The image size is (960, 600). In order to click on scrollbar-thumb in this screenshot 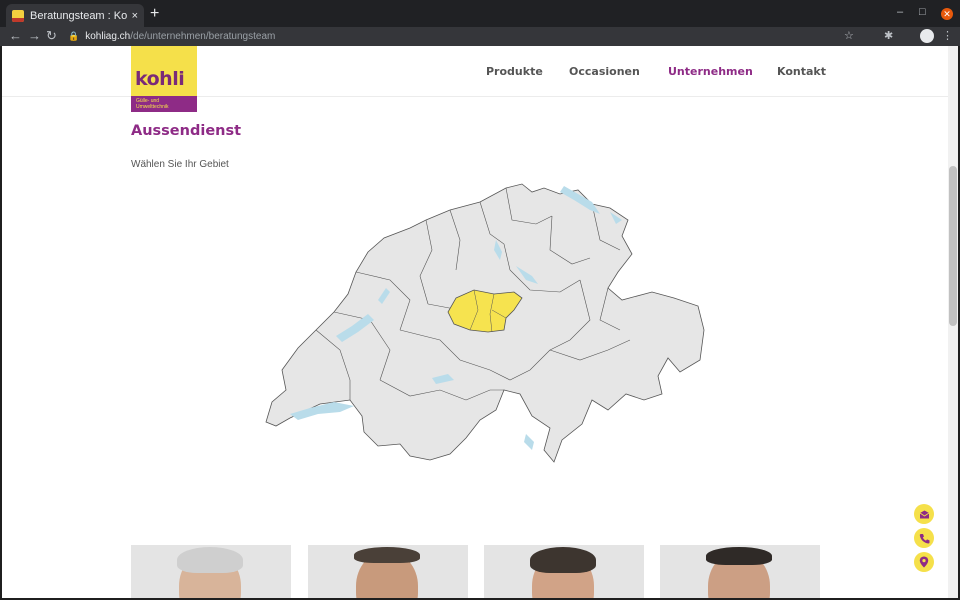, I will do `click(953, 246)`.